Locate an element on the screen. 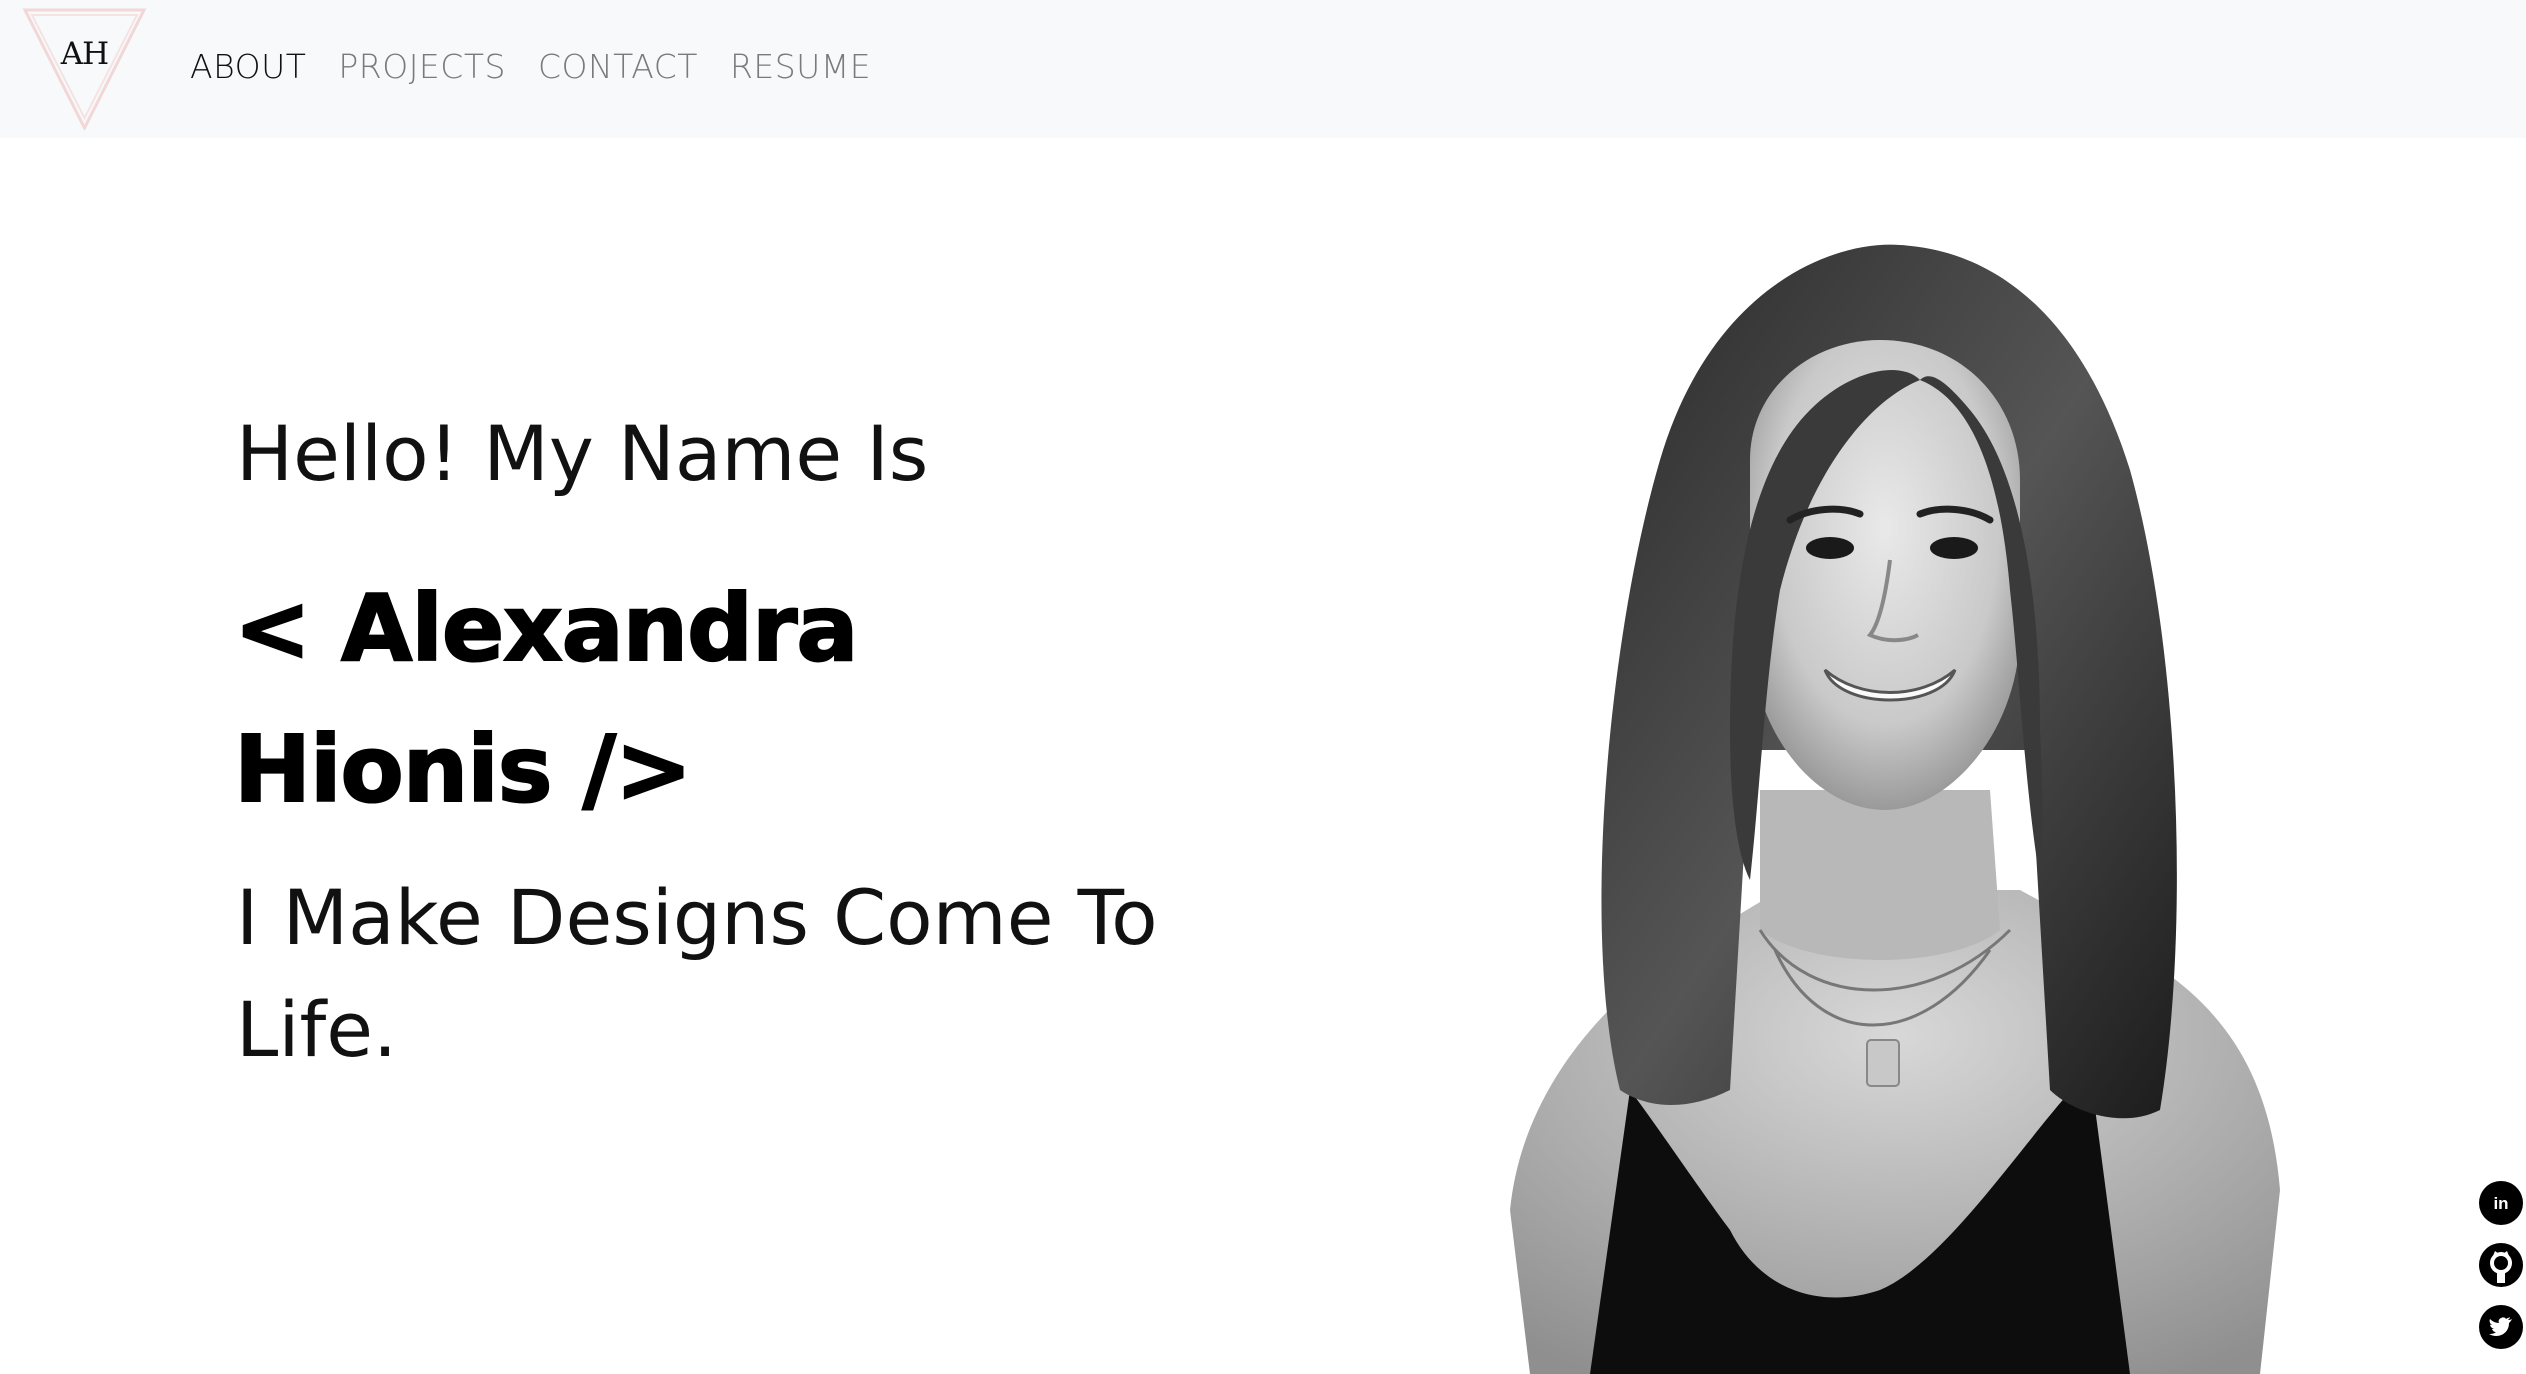 The image size is (2526, 1374). site-logo: AH is located at coordinates (84, 68).